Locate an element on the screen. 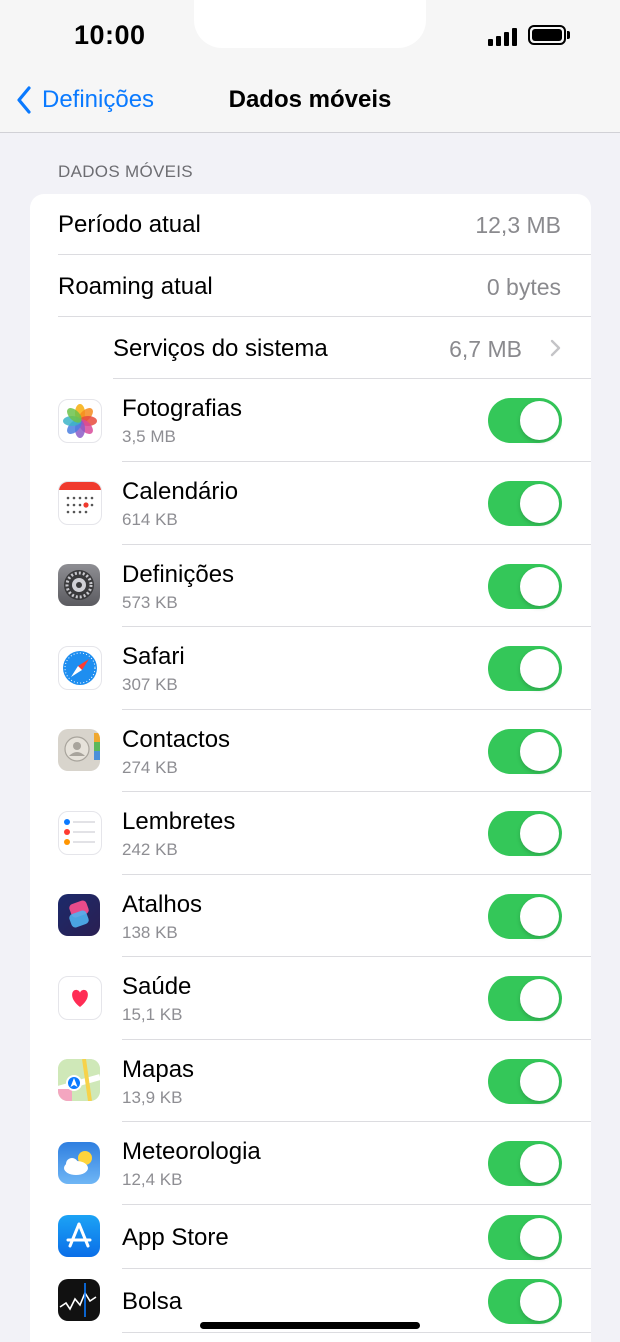 Image resolution: width=620 pixels, height=1342 pixels. app-name: Calendário is located at coordinates (180, 491).